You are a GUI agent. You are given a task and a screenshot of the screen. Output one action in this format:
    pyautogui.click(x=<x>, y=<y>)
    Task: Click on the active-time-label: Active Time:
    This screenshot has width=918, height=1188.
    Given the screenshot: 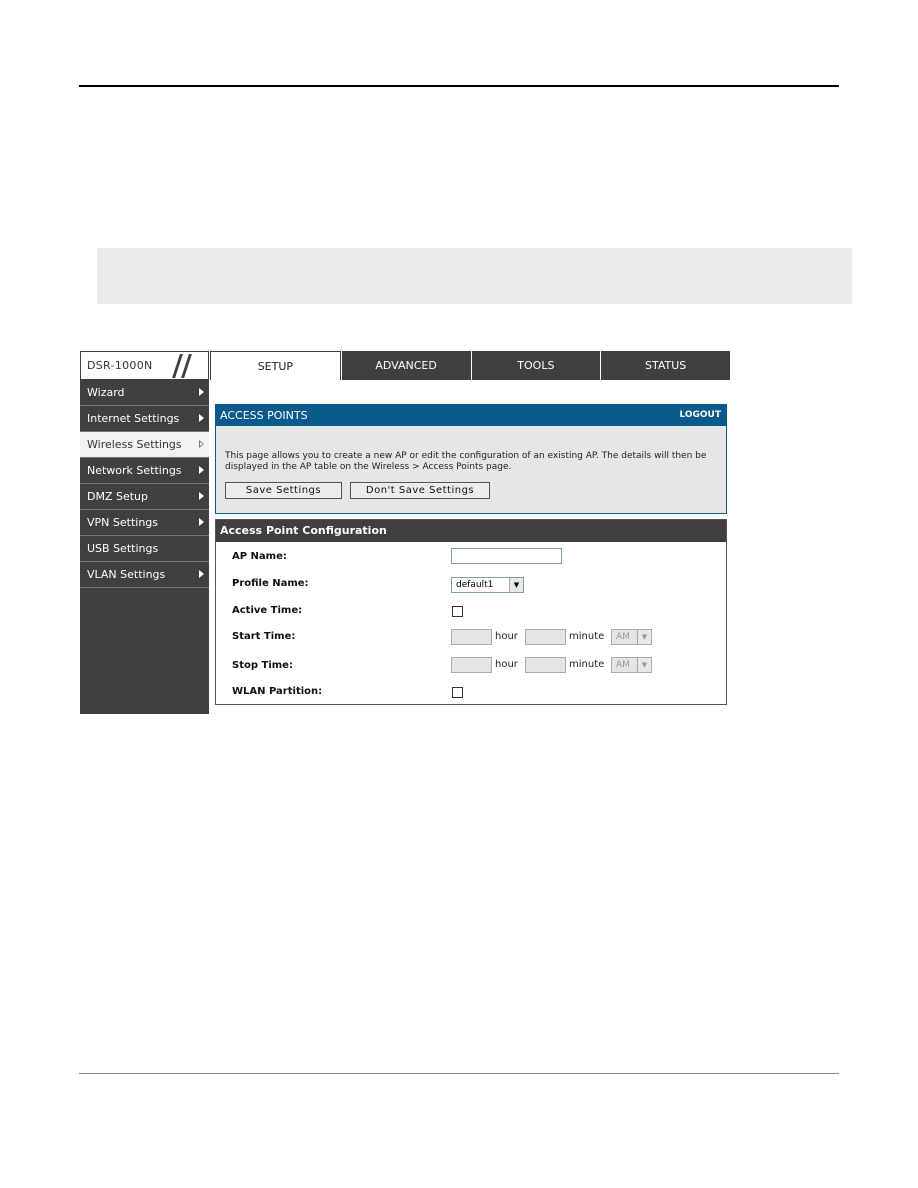 What is the action you would take?
    pyautogui.click(x=267, y=610)
    